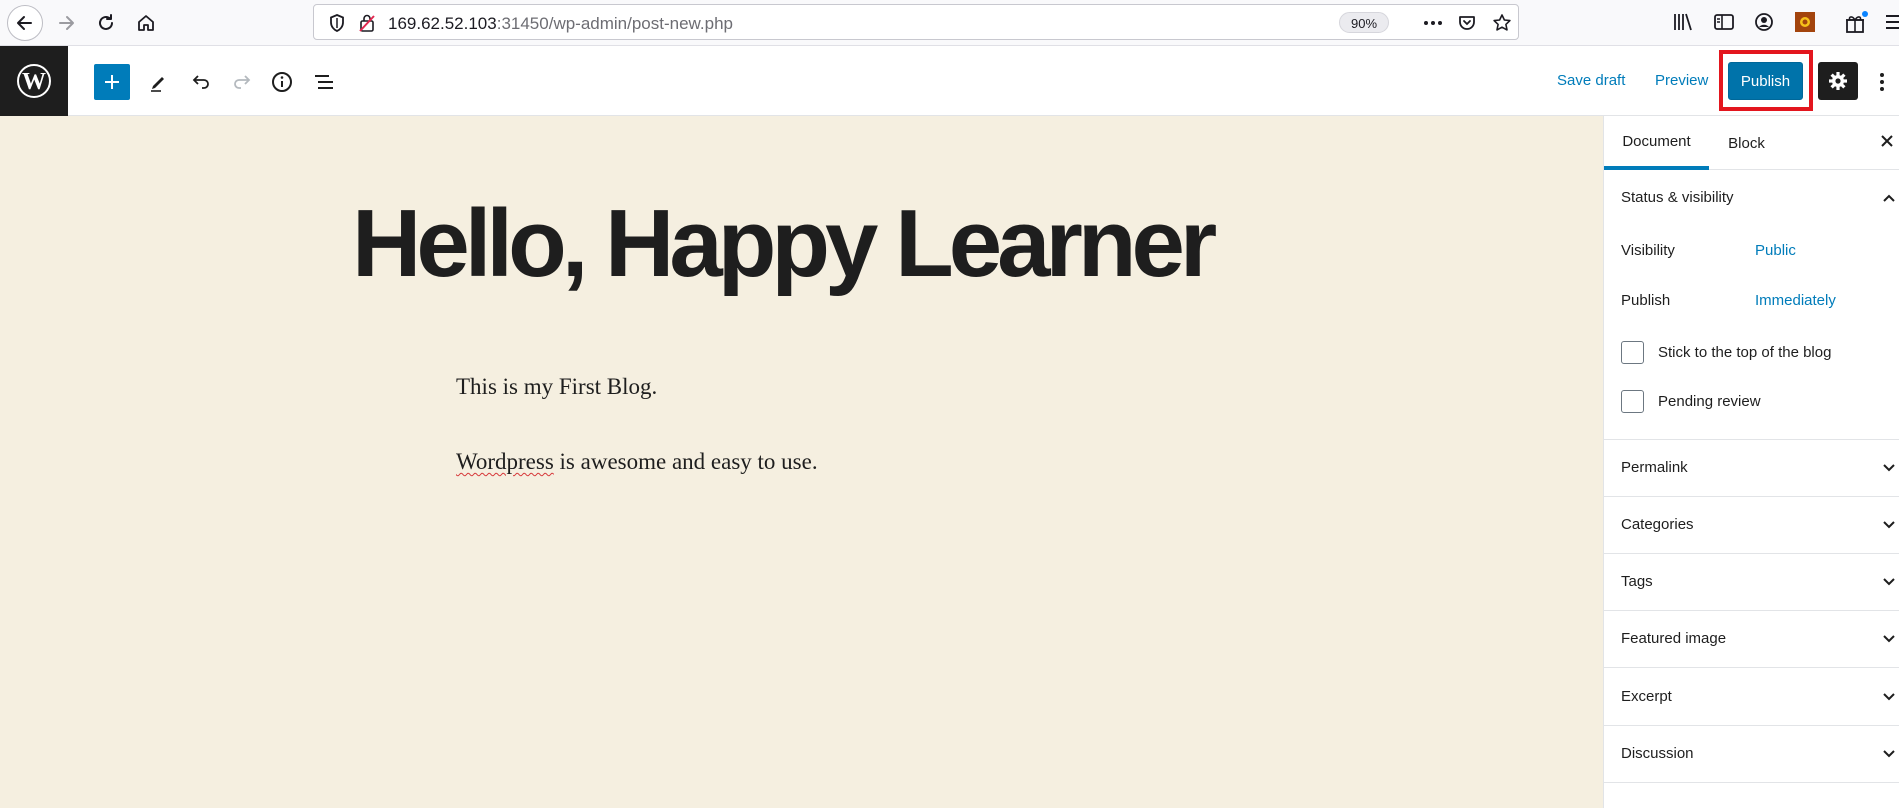 The height and width of the screenshot is (808, 1899). I want to click on publish-label: Publish, so click(1646, 300).